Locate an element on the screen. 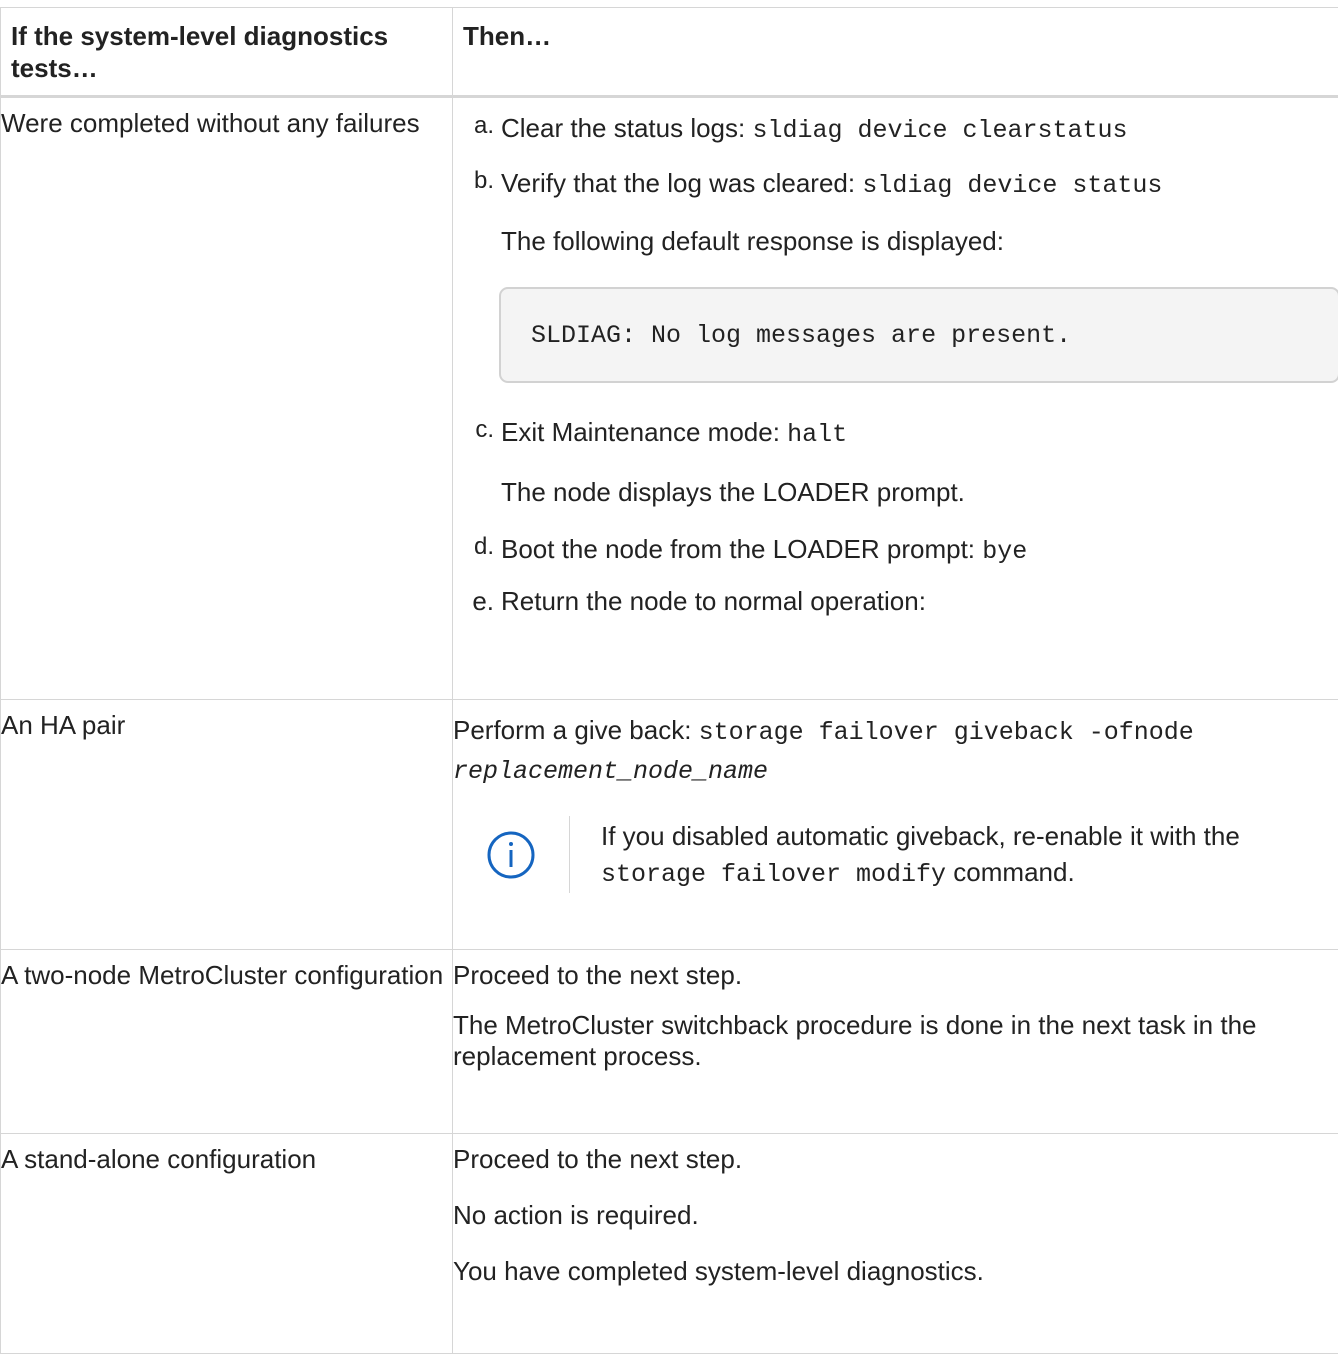  inline-code: halt is located at coordinates (817, 434).